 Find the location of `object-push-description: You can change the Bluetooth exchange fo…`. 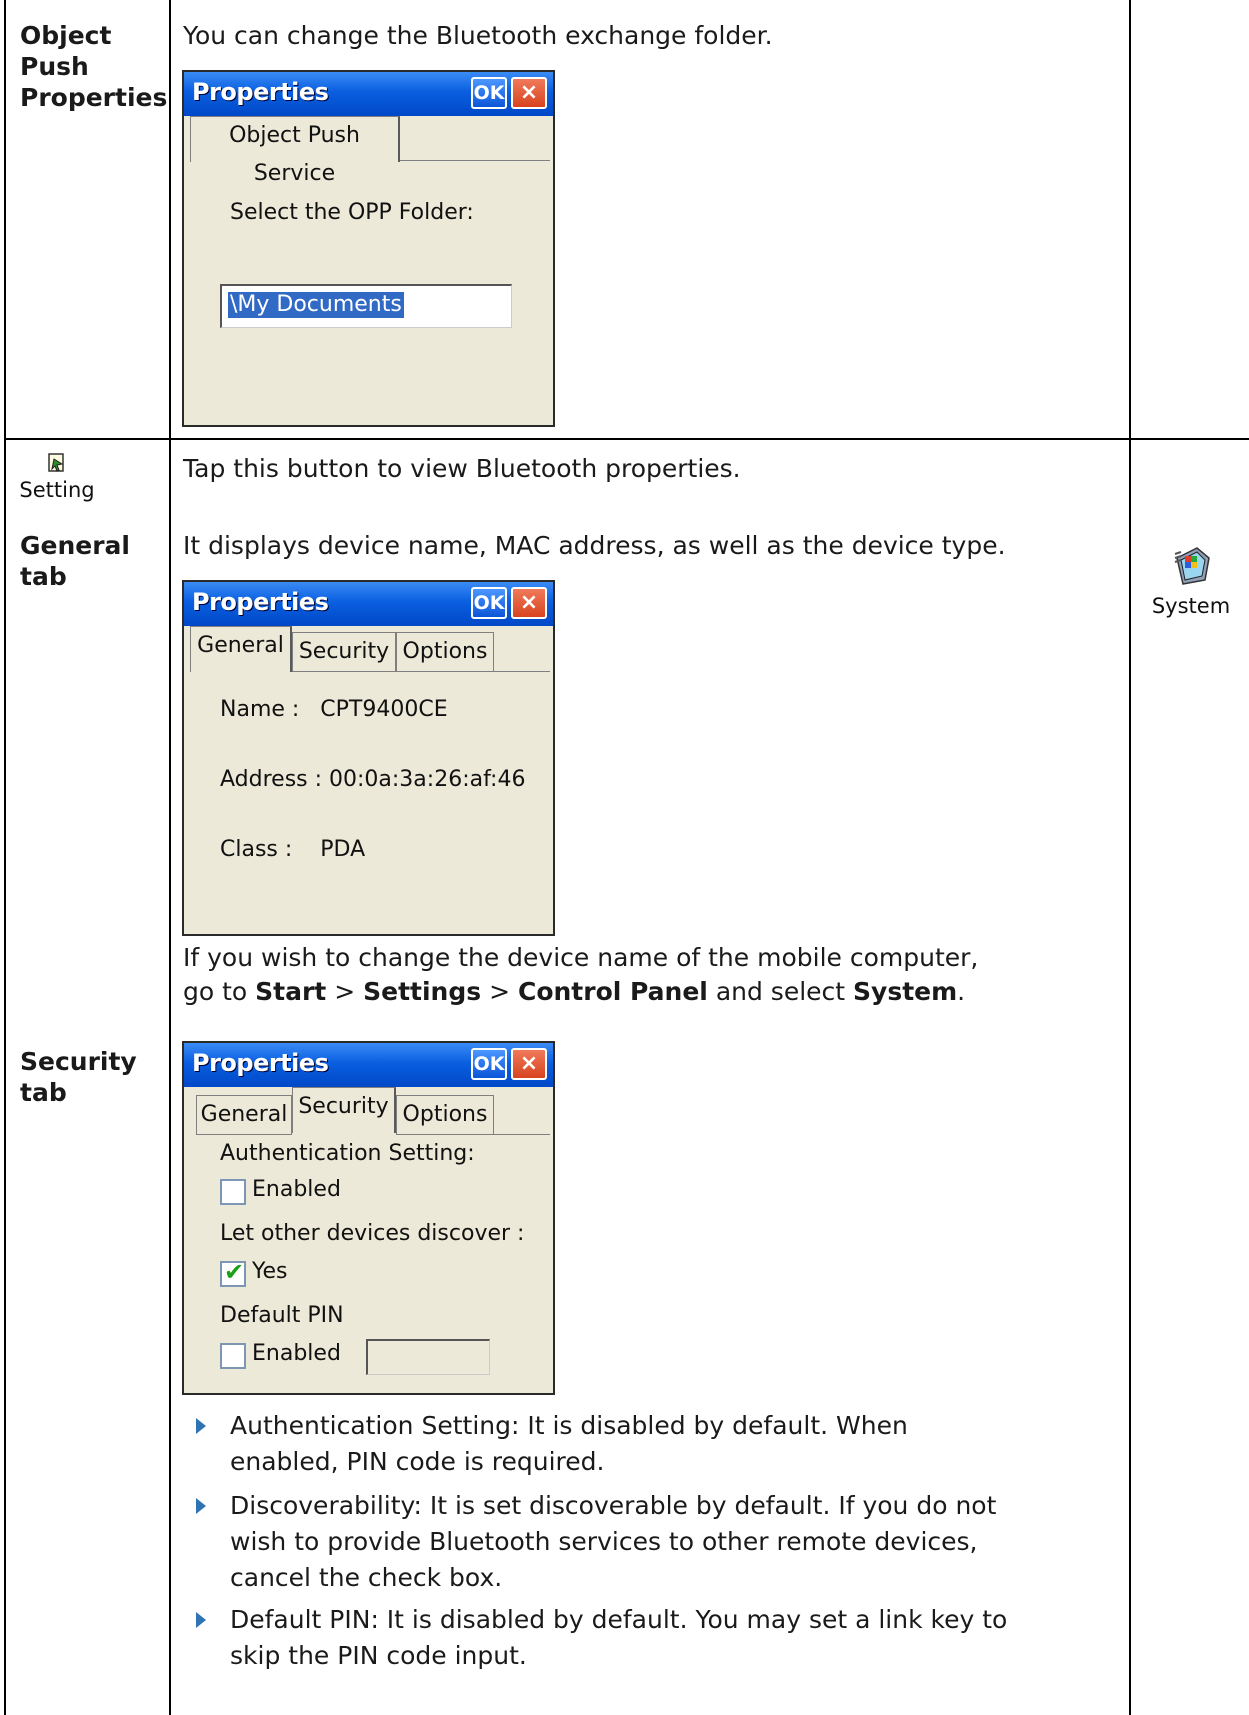

object-push-description: You can change the Bluetooth exchange fo… is located at coordinates (478, 35).